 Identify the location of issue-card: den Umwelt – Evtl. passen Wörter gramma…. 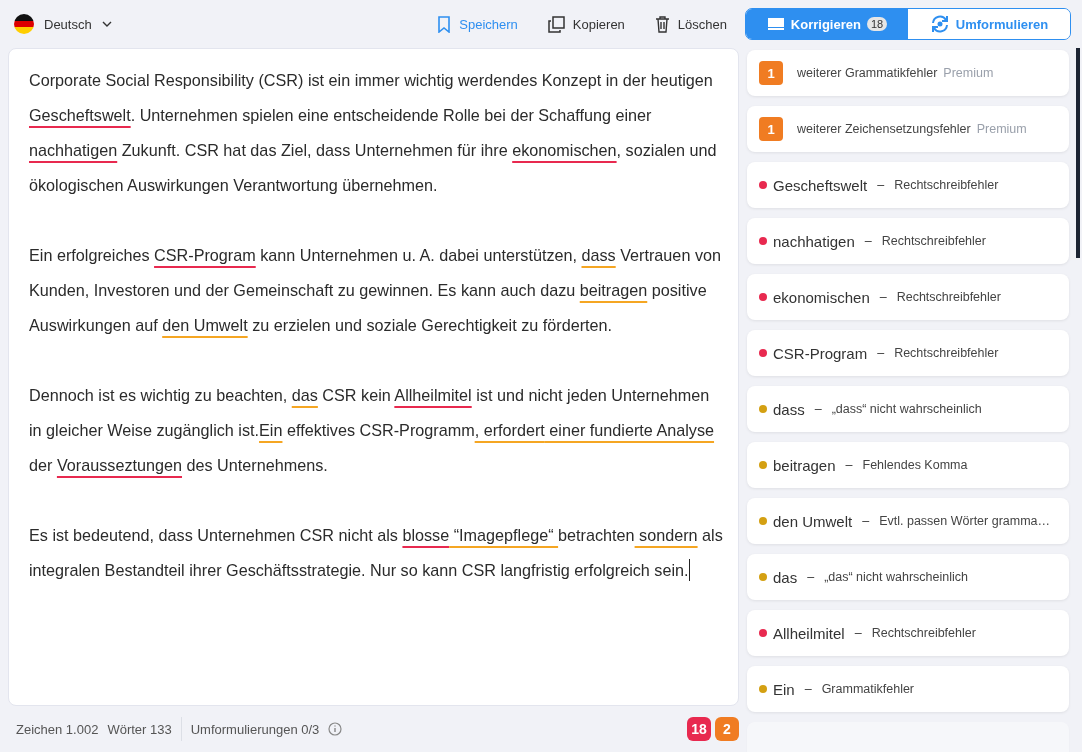
(908, 521).